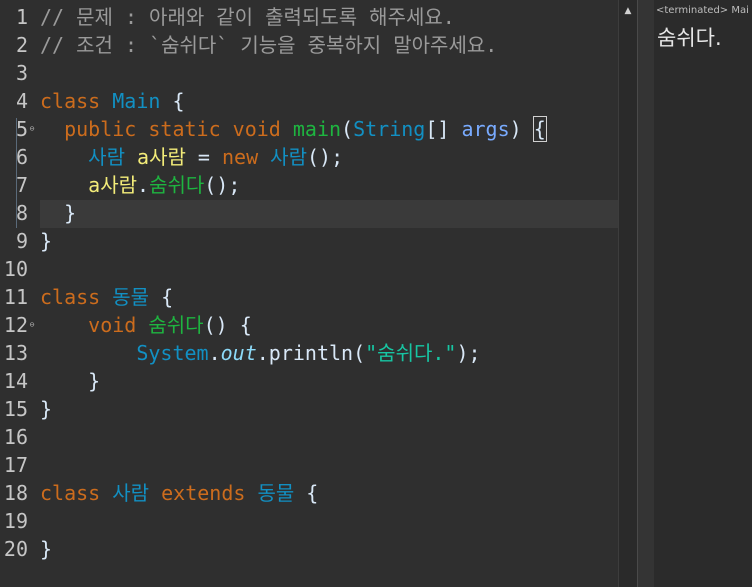 This screenshot has height=587, width=752. What do you see at coordinates (703, 293) in the screenshot?
I see `console-panel: <terminated> Mai 숨쉬다.` at bounding box center [703, 293].